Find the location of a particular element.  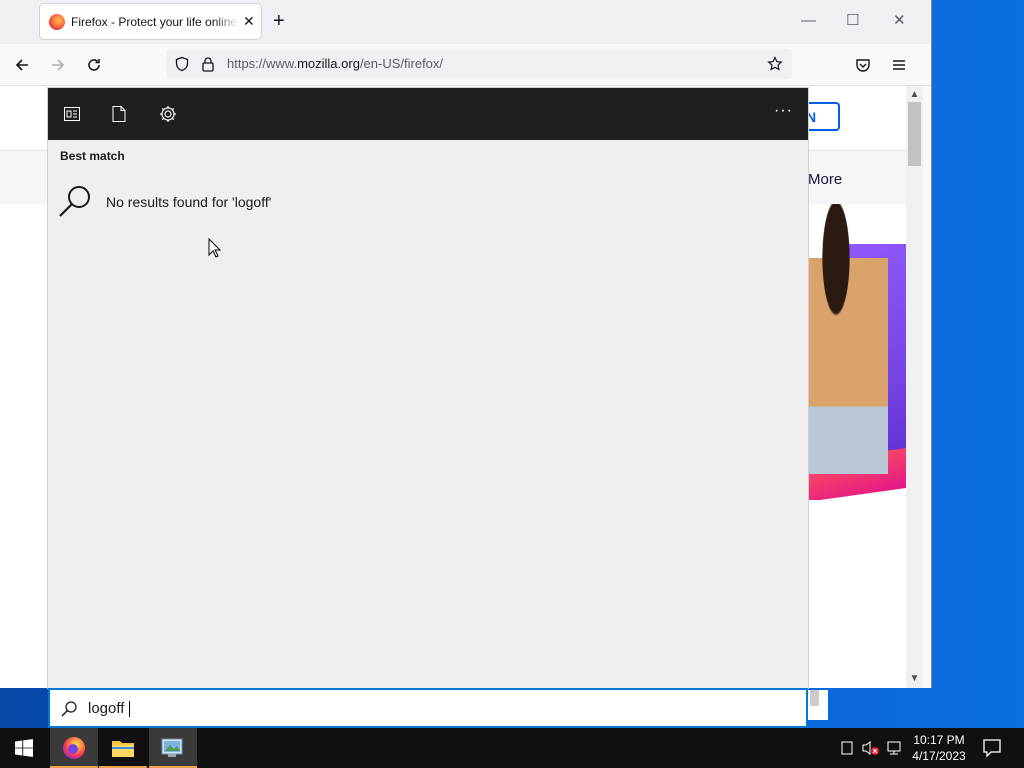

close-tab-icon: ✕ is located at coordinates (249, 21).